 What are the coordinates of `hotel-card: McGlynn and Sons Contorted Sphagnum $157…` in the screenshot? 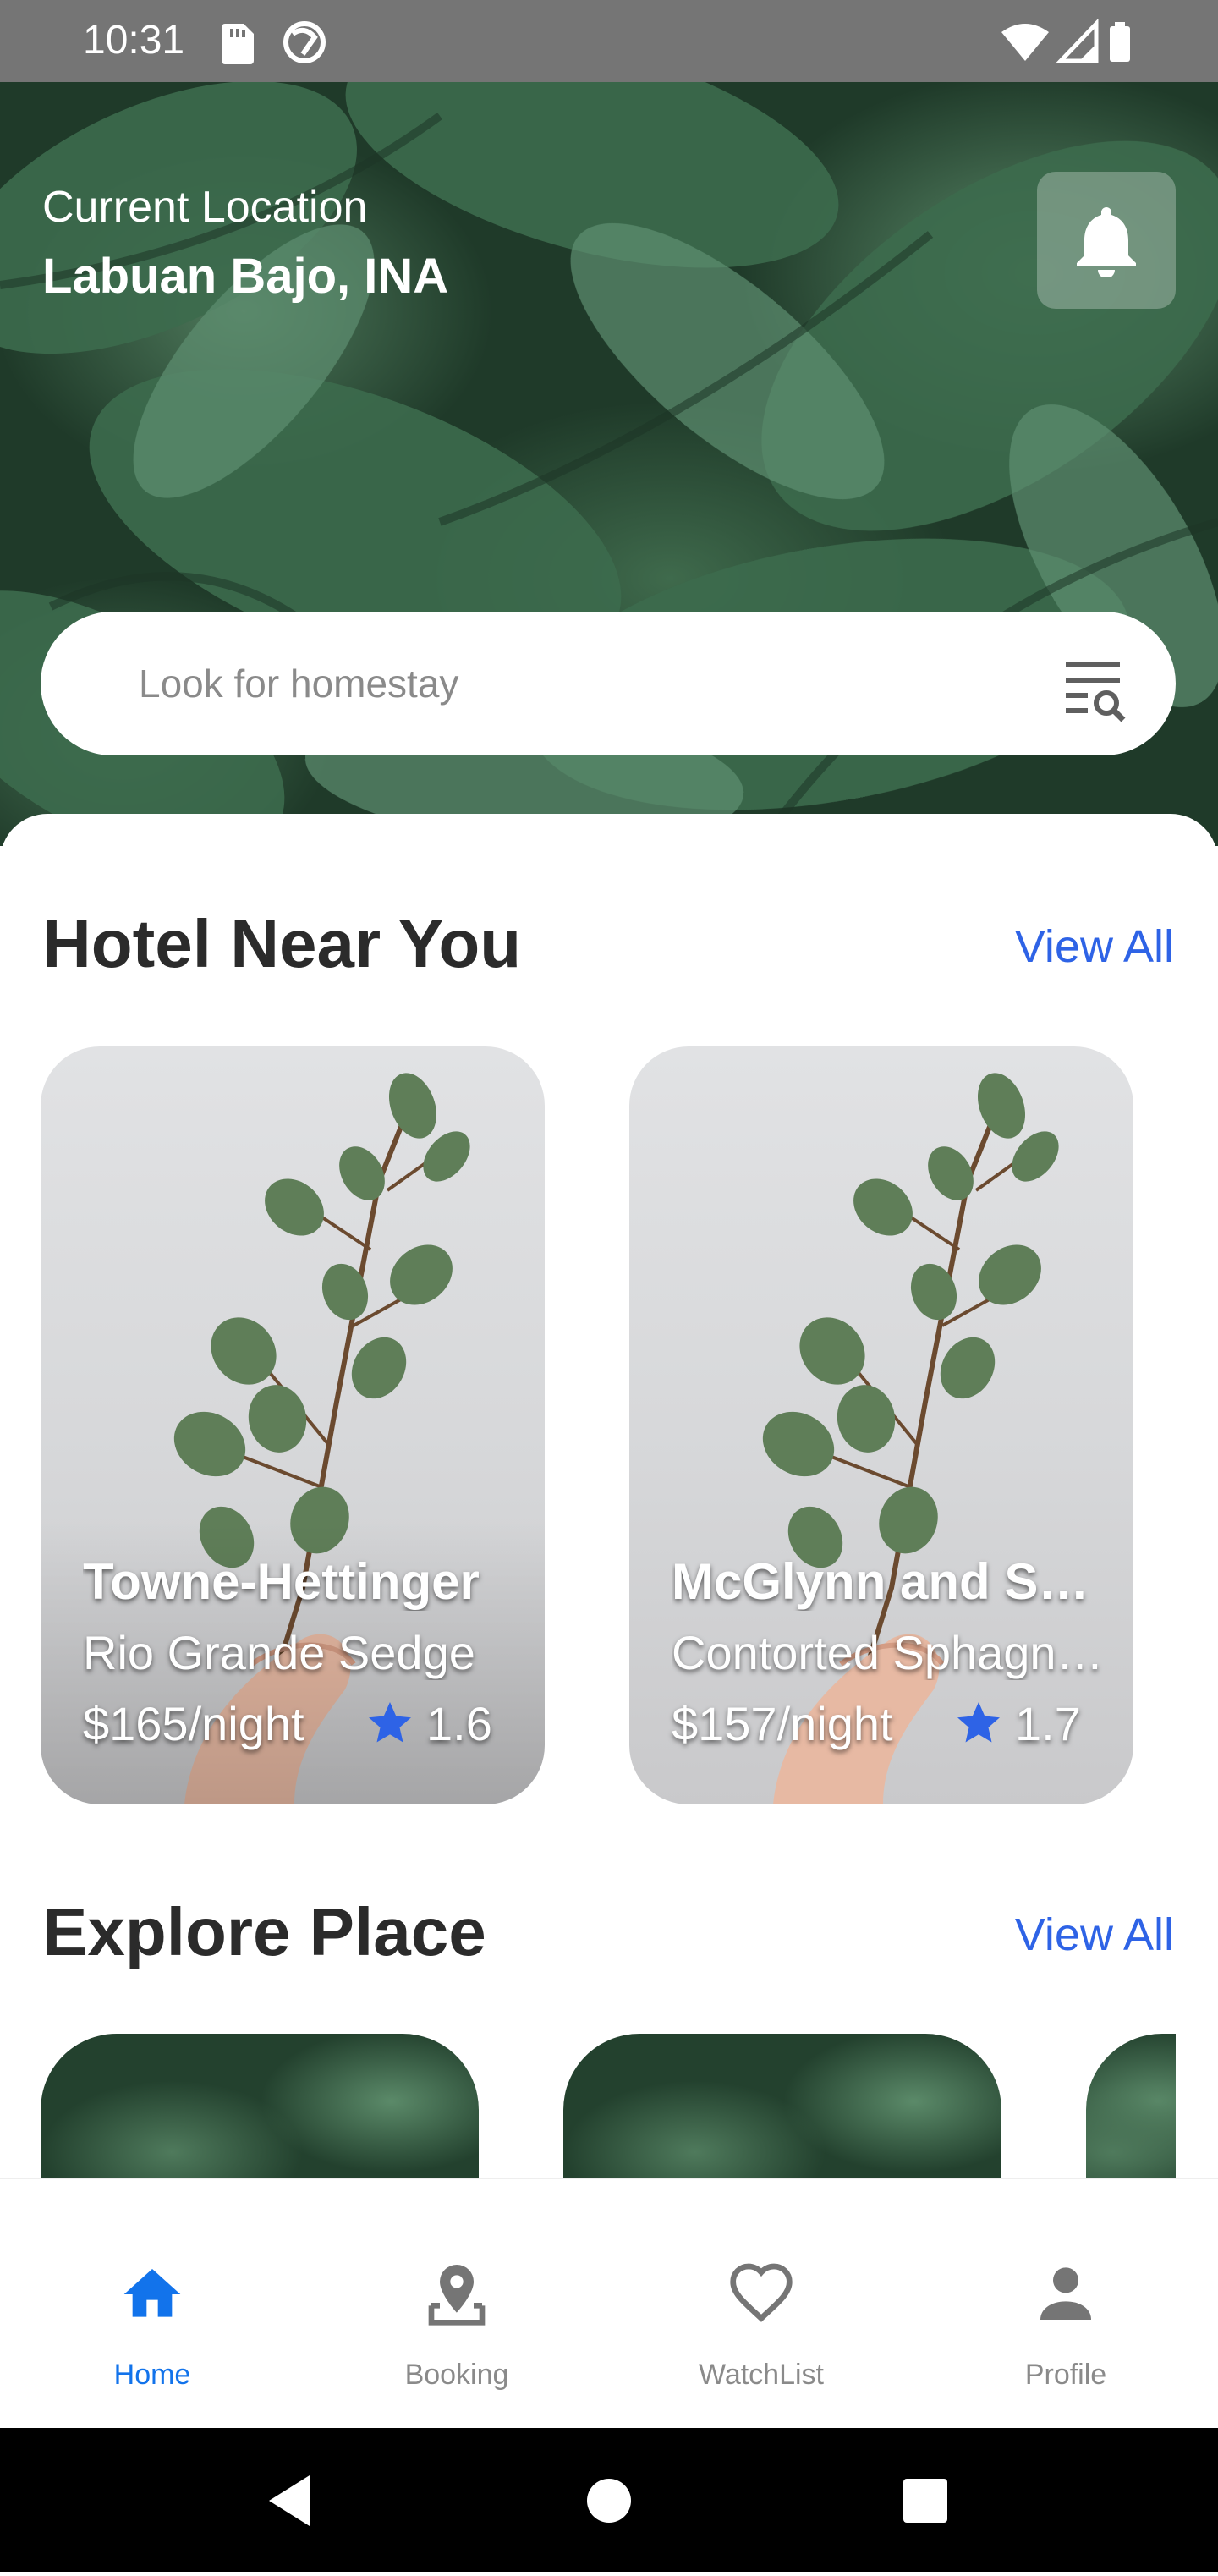 It's located at (881, 1425).